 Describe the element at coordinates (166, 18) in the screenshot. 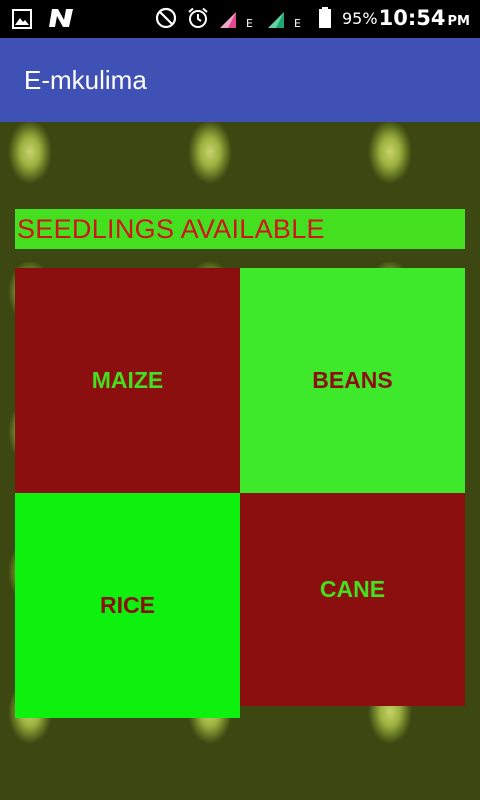

I see `do-not-disturb-icon` at that location.